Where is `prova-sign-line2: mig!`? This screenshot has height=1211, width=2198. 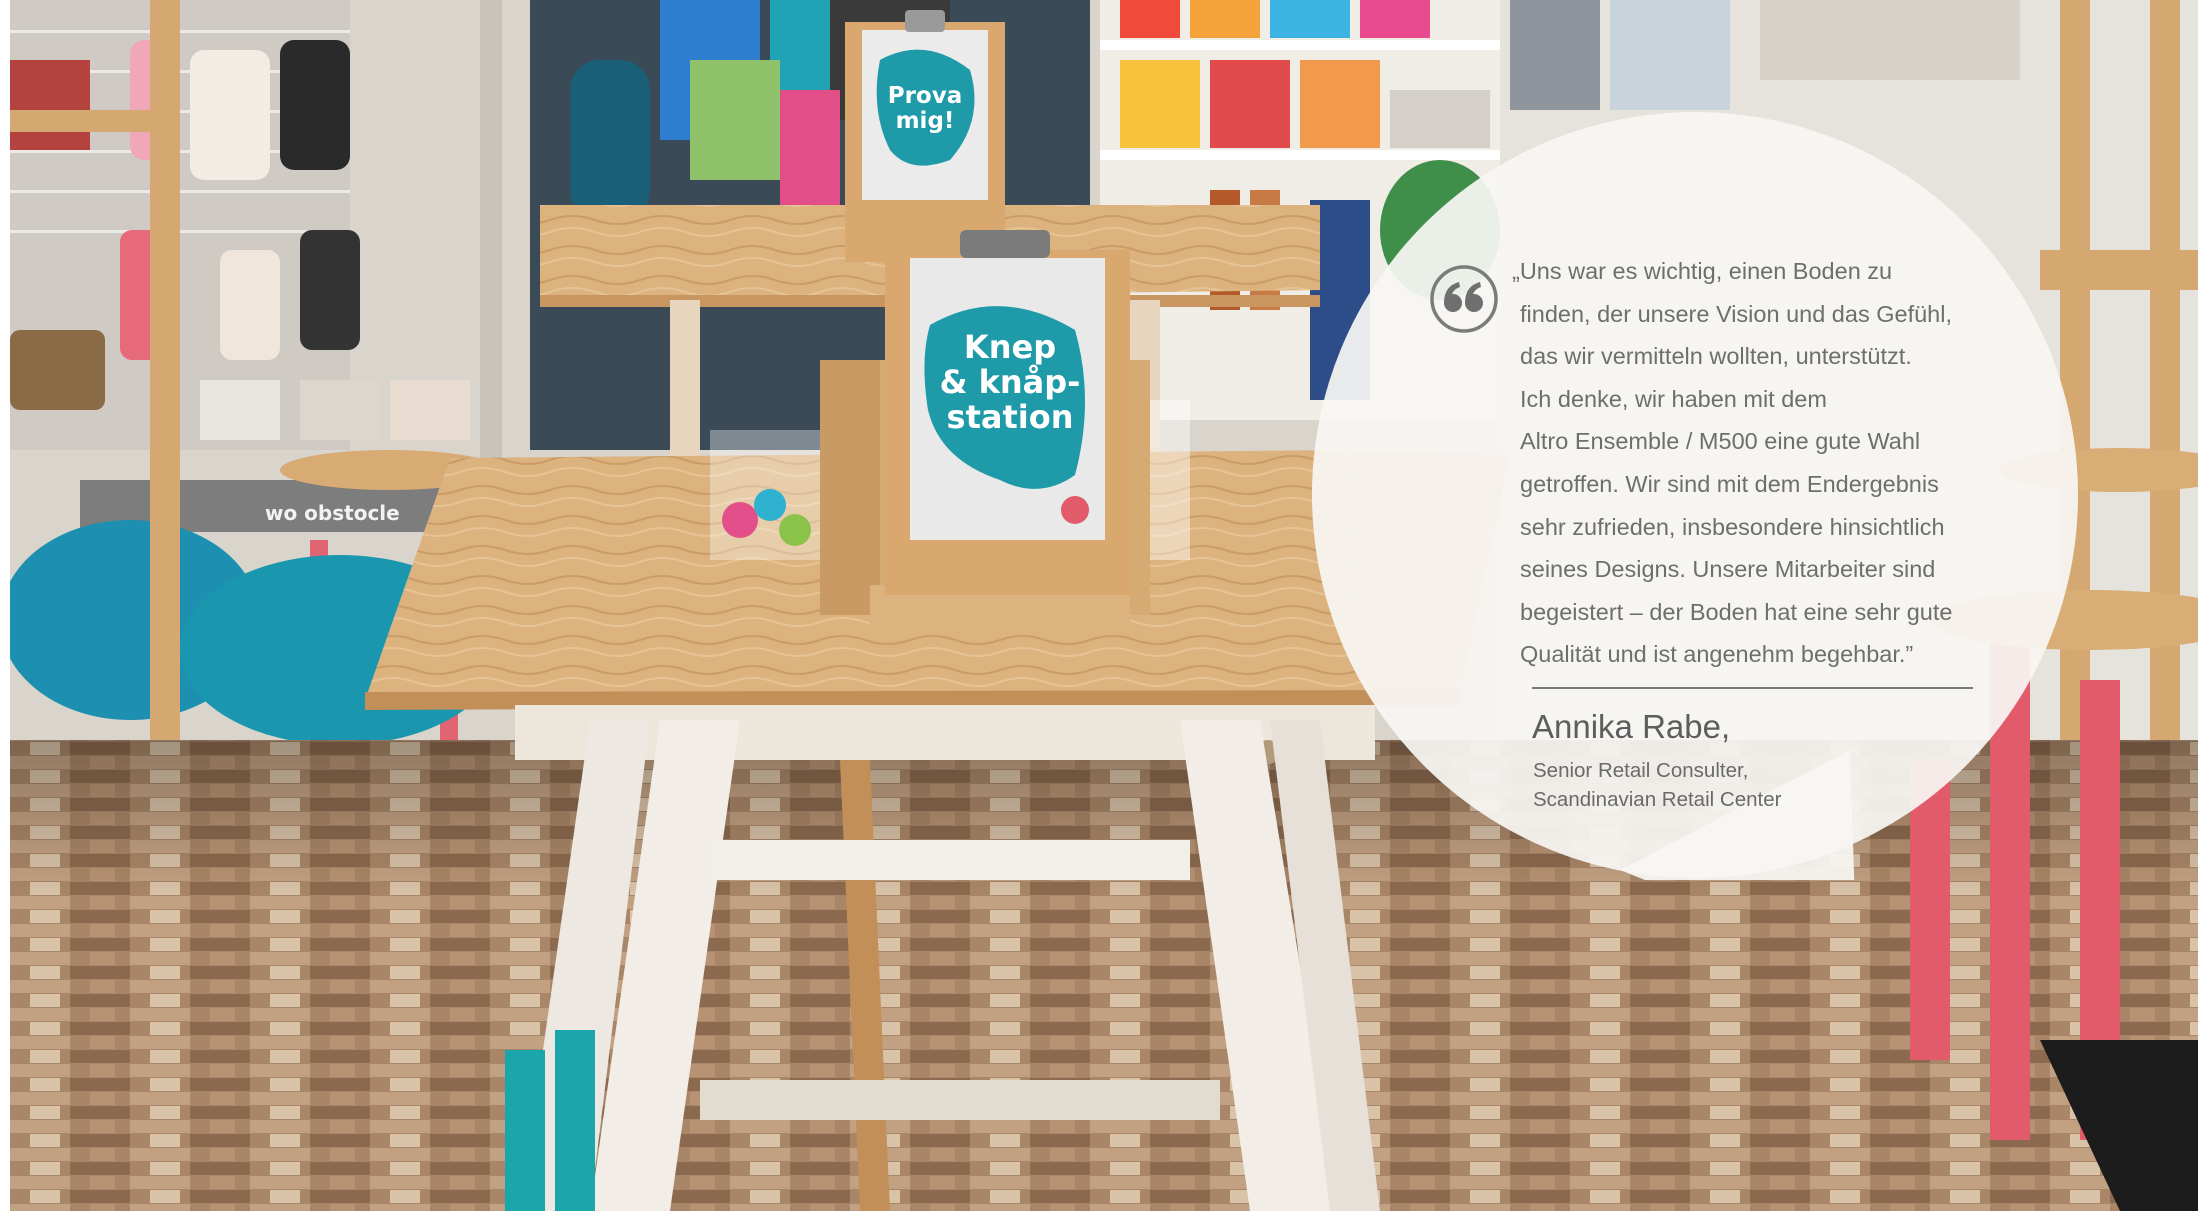
prova-sign-line2: mig! is located at coordinates (925, 121).